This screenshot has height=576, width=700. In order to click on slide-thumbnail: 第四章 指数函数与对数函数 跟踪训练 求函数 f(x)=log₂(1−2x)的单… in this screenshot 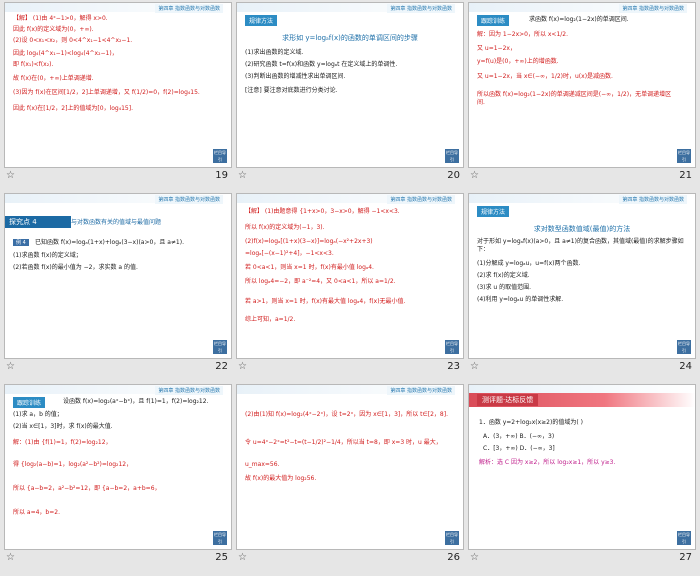, I will do `click(582, 85)`.